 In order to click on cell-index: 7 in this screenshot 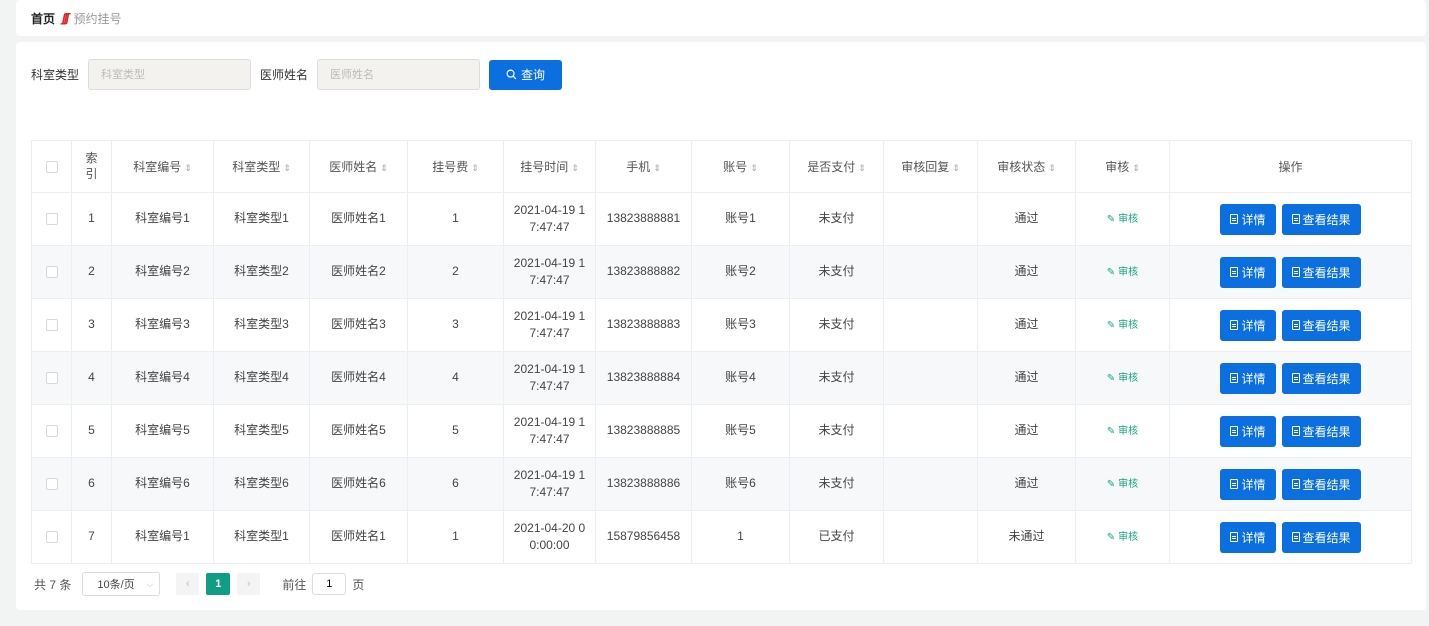, I will do `click(91, 537)`.